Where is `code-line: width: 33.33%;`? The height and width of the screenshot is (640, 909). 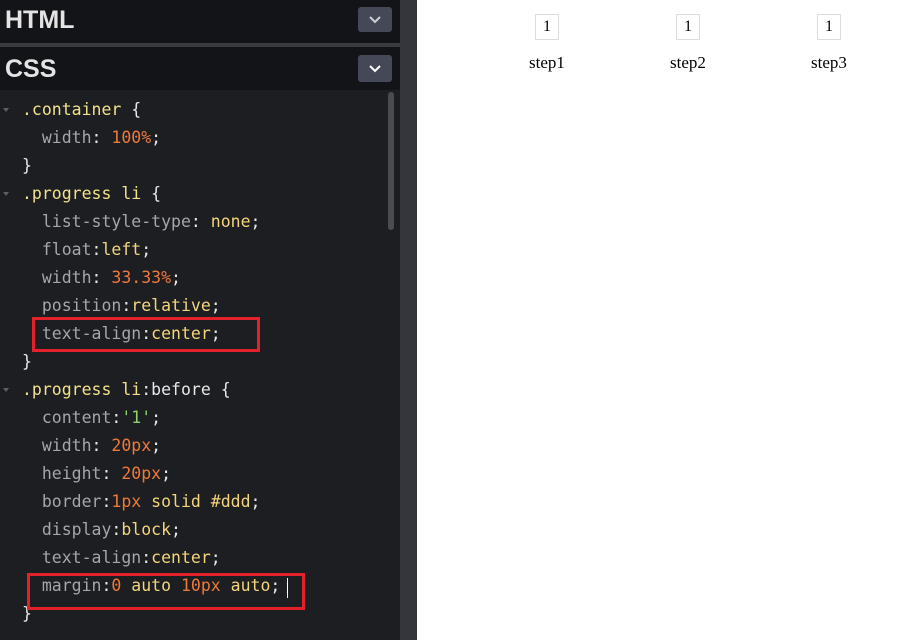
code-line: width: 33.33%; is located at coordinates (101, 278).